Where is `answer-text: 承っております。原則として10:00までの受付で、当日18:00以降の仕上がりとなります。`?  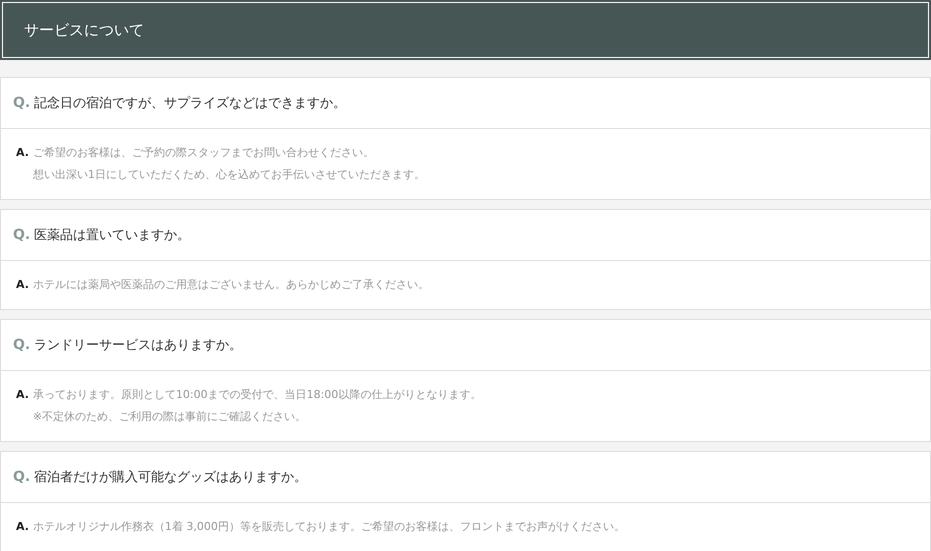
answer-text: 承っております。原則として10:00までの受付で、当日18:00以降の仕上がりとなります。 is located at coordinates (257, 395).